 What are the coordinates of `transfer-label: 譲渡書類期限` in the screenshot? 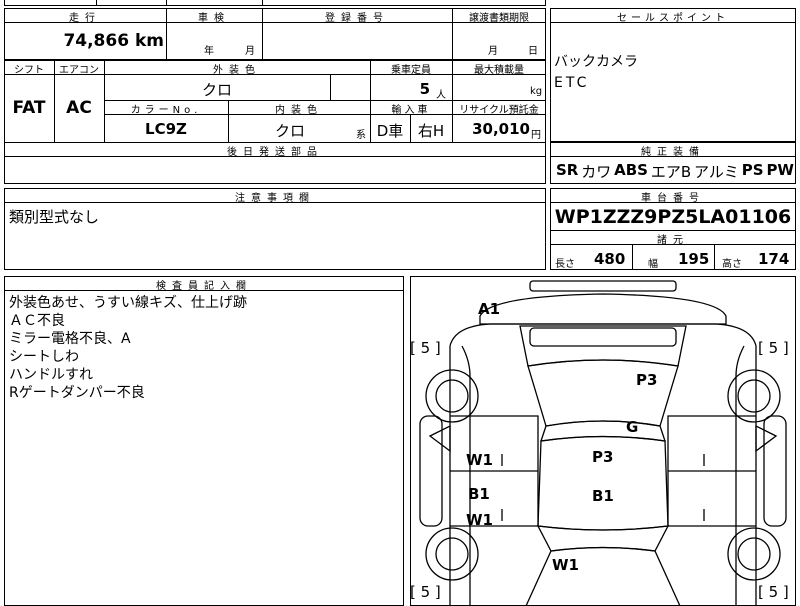 It's located at (499, 16).